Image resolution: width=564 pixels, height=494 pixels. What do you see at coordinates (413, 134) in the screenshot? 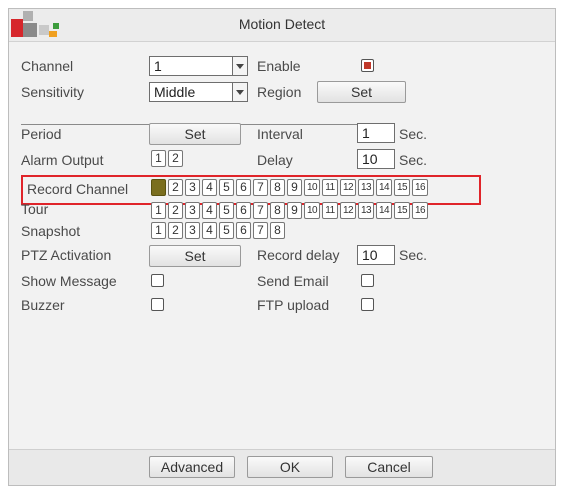
I see `interval-unit: Sec.` at bounding box center [413, 134].